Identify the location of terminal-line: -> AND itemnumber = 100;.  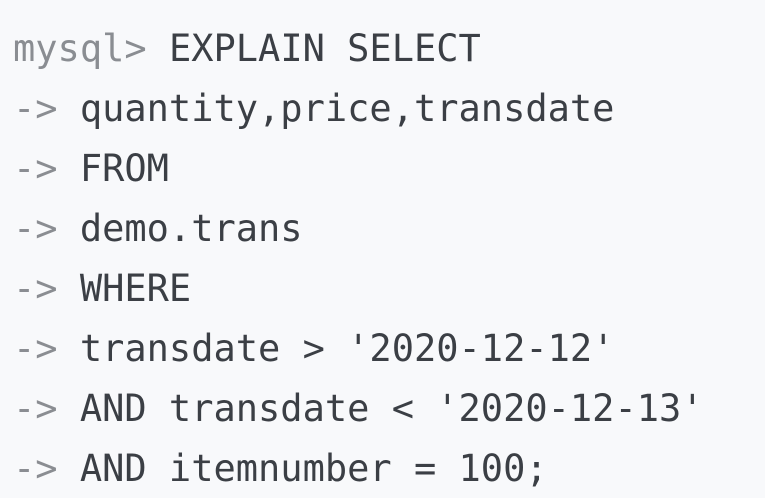
(389, 472).